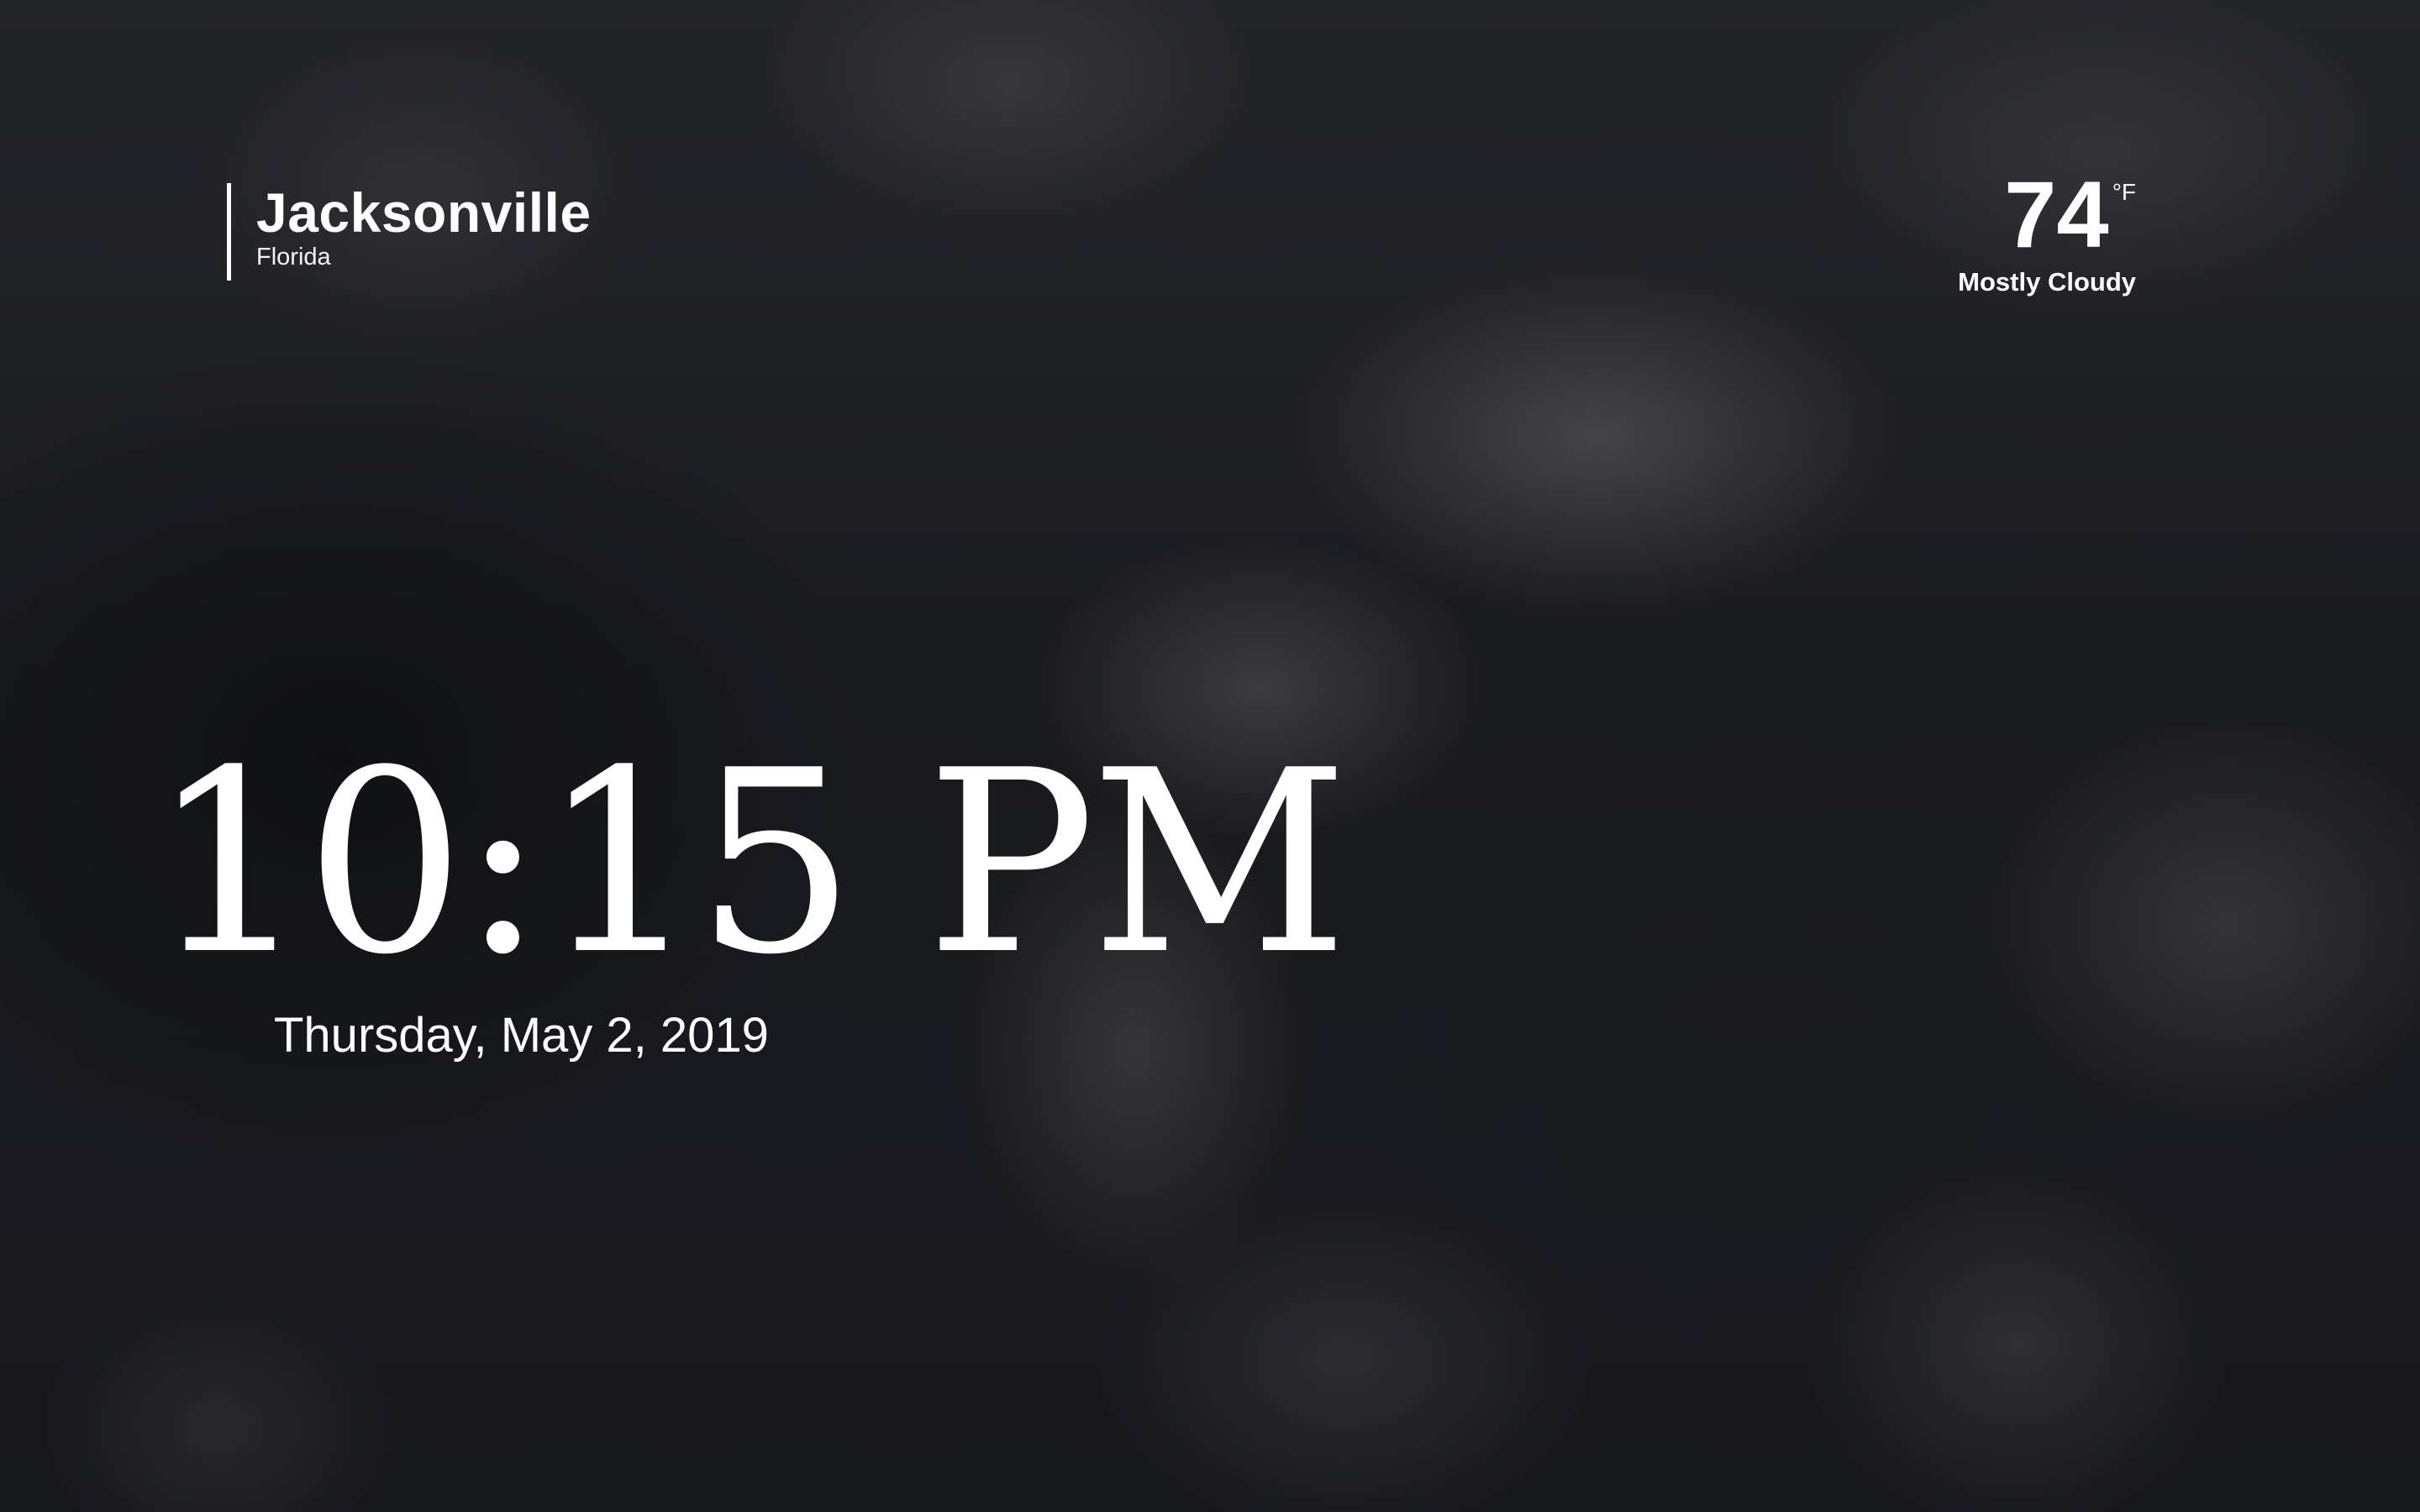 This screenshot has width=2420, height=1512. What do you see at coordinates (749, 863) in the screenshot?
I see `time-display: 10:15 PM` at bounding box center [749, 863].